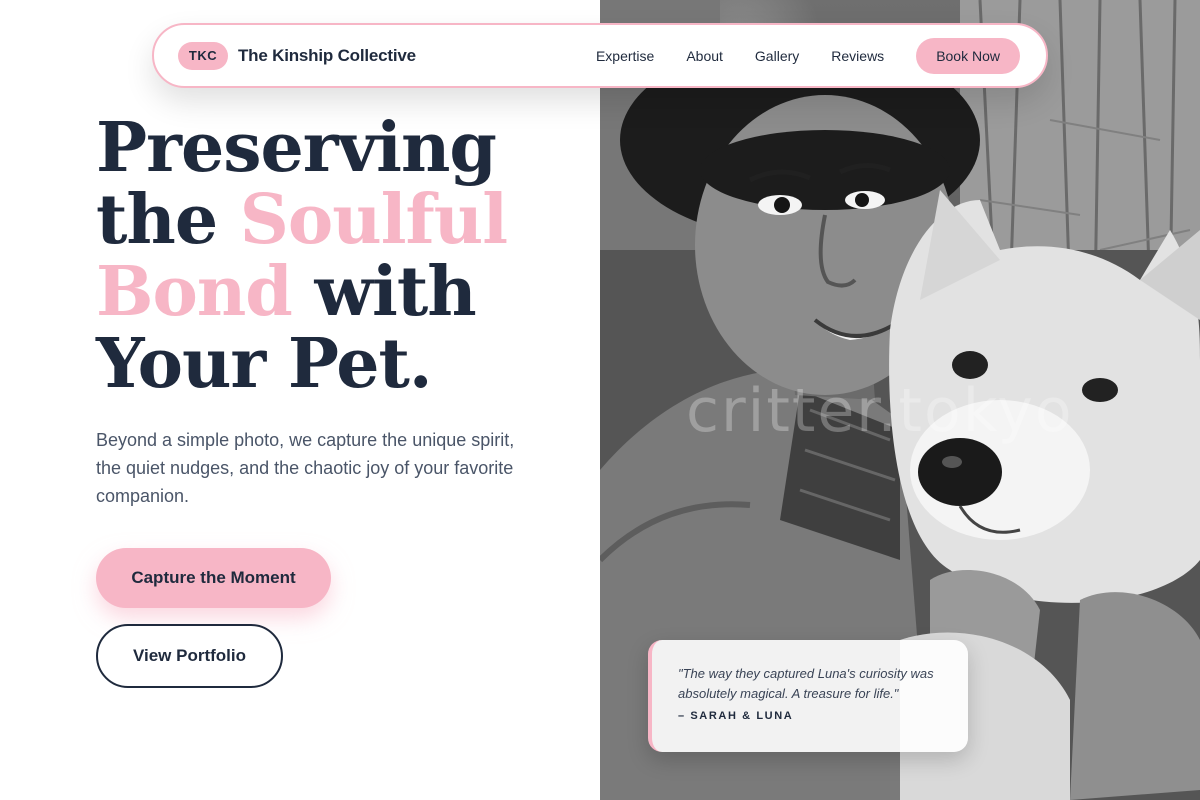 This screenshot has height=800, width=1200. What do you see at coordinates (736, 716) in the screenshot?
I see `testimonial-author: – SARAH & LUNA` at bounding box center [736, 716].